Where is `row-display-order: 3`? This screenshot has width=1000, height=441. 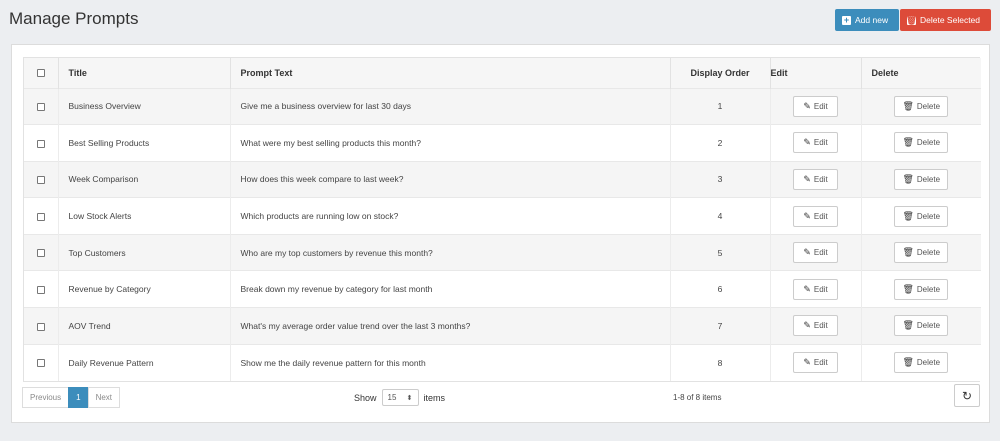 row-display-order: 3 is located at coordinates (719, 179).